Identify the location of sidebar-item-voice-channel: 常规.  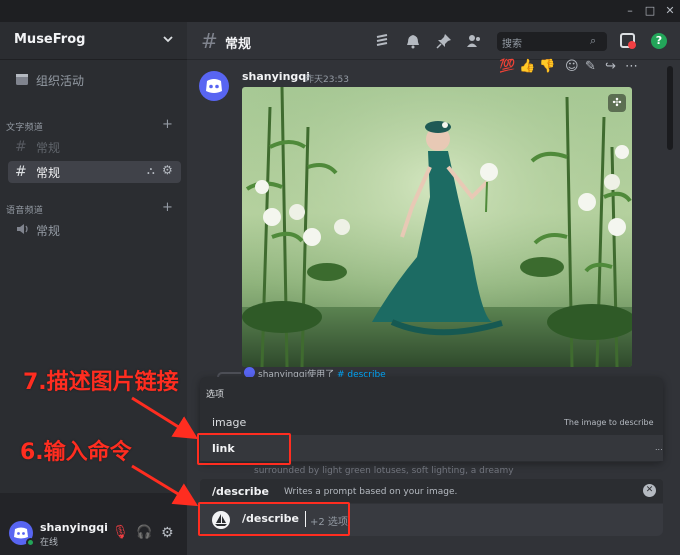
(94, 230).